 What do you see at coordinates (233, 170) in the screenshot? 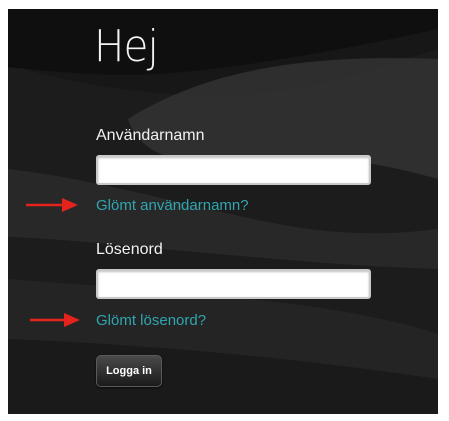
I see `username-field` at bounding box center [233, 170].